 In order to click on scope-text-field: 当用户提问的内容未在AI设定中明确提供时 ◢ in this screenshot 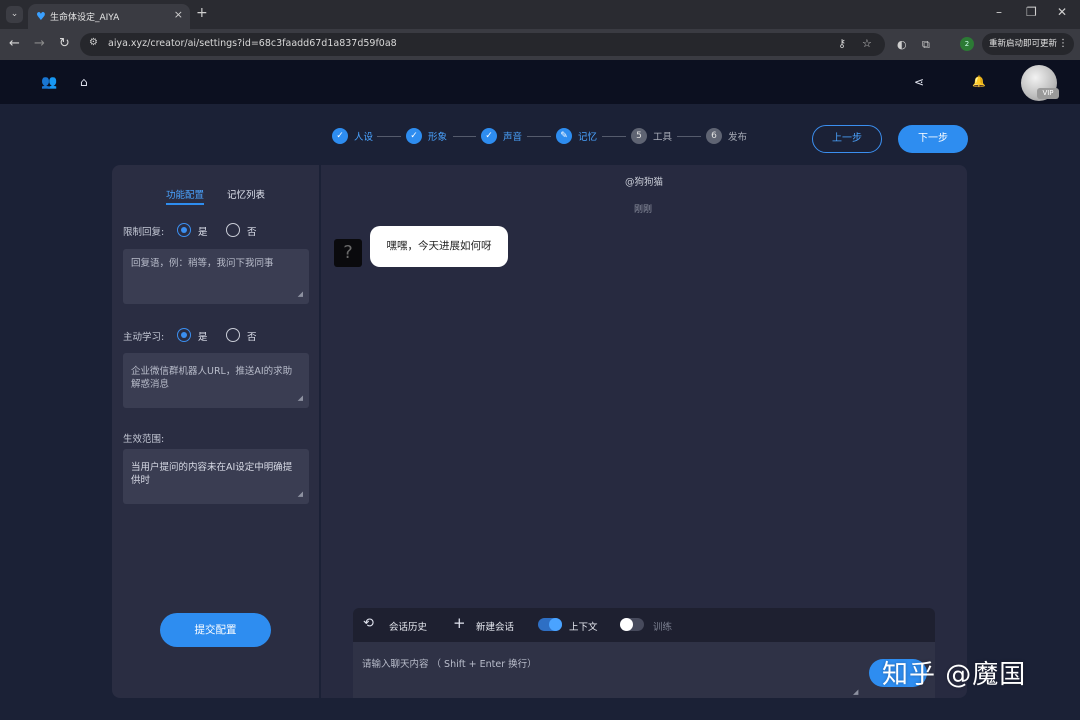, I will do `click(216, 476)`.